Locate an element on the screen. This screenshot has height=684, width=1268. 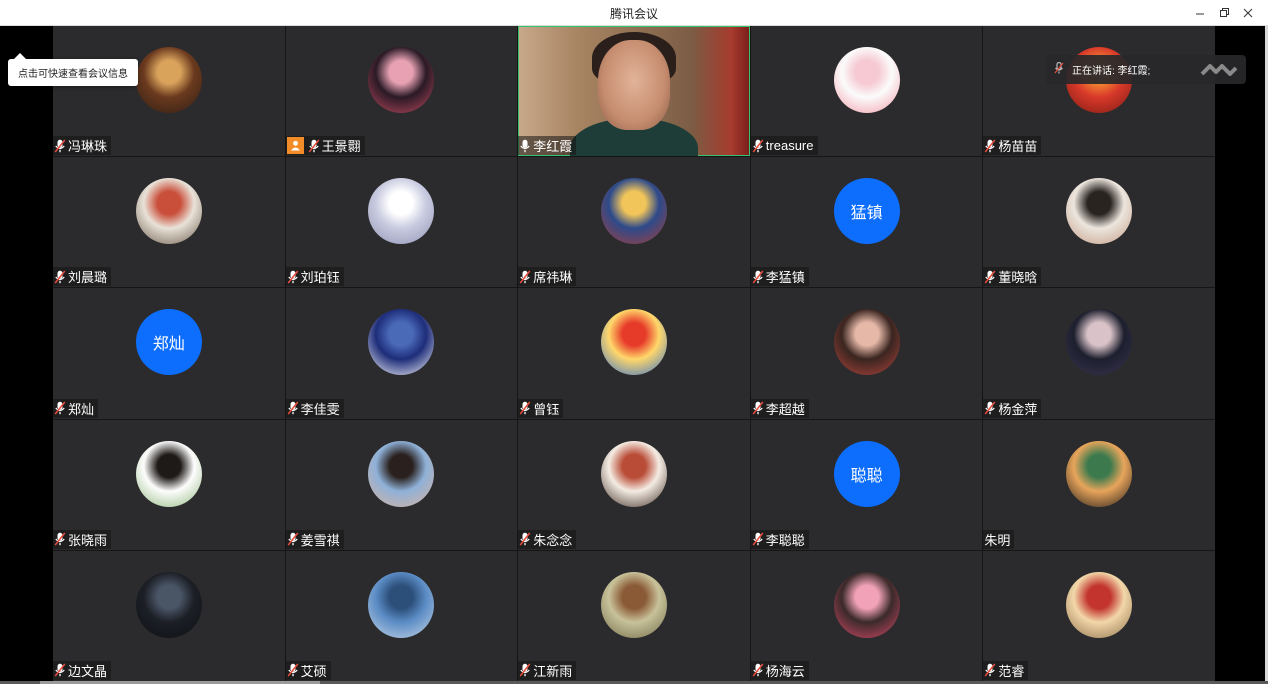
participant-name: 张晓雨 is located at coordinates (88, 540).